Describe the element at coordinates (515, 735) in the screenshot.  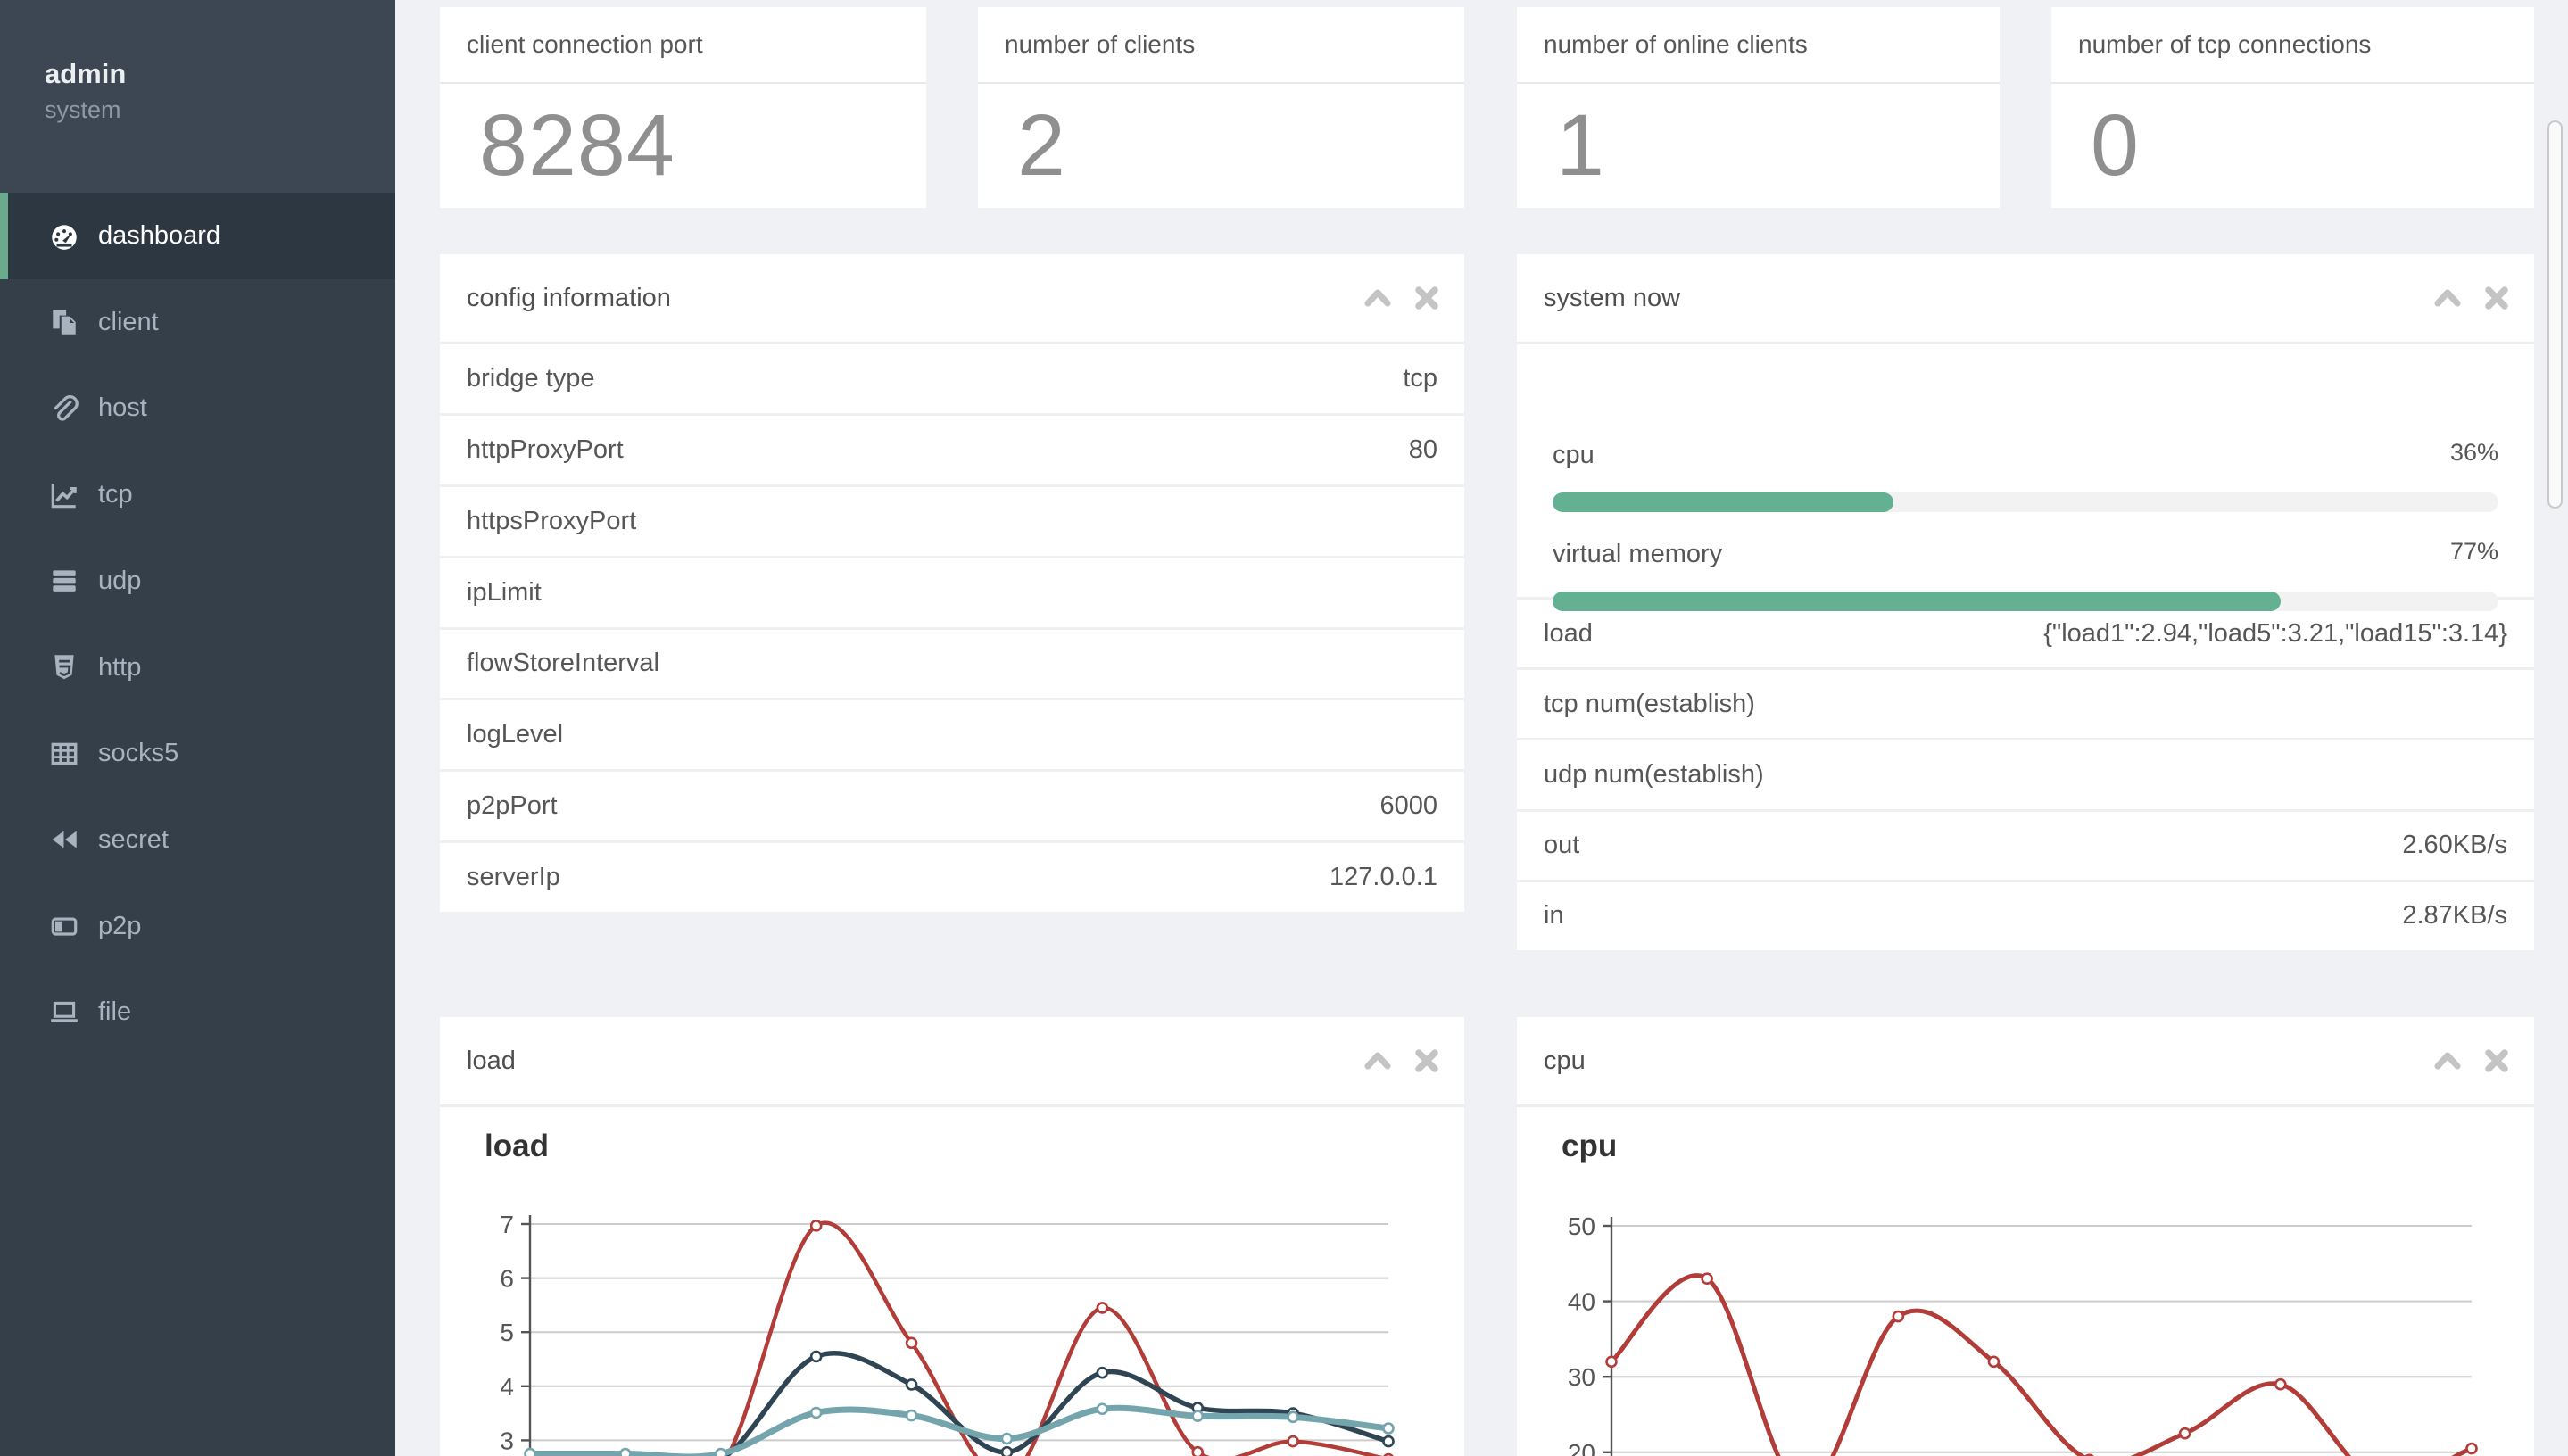
I see `row-label: logLevel` at that location.